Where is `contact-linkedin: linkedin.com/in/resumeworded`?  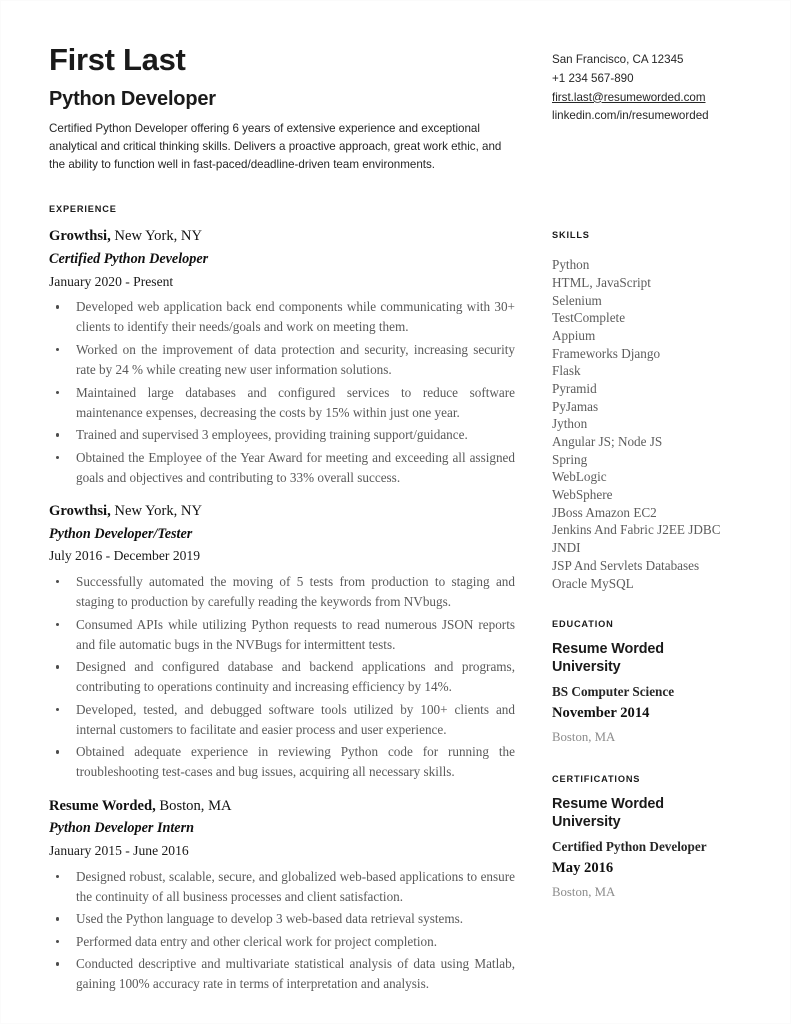 contact-linkedin: linkedin.com/in/resumeworded is located at coordinates (630, 116).